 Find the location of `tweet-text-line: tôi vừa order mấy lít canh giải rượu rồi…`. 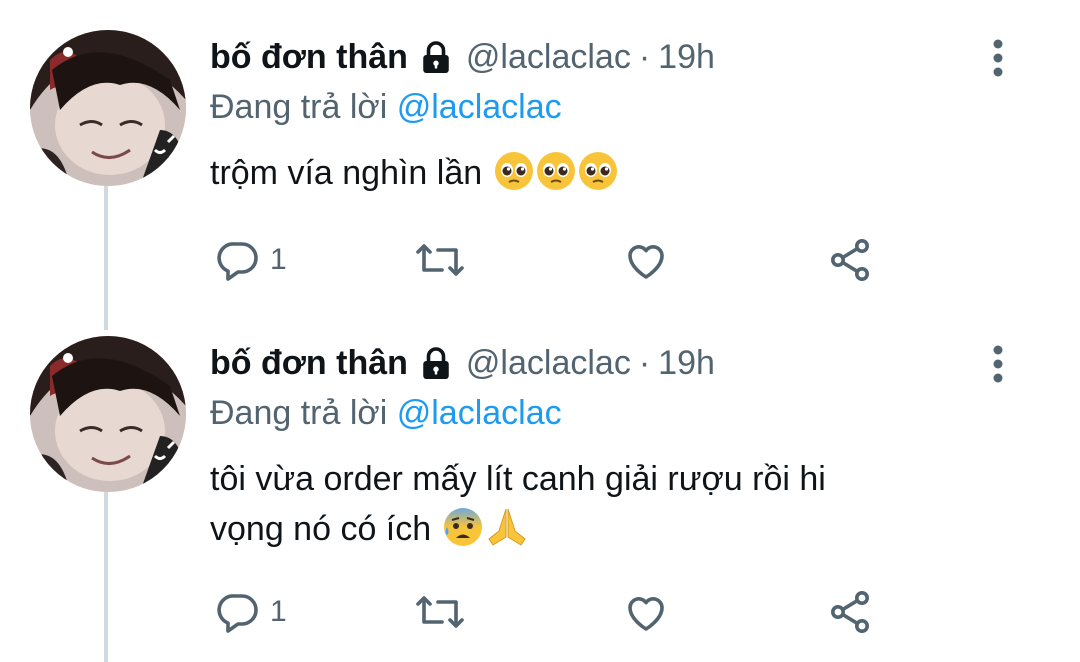

tweet-text-line: tôi vừa order mấy lít canh giải rượu rồi… is located at coordinates (518, 479).